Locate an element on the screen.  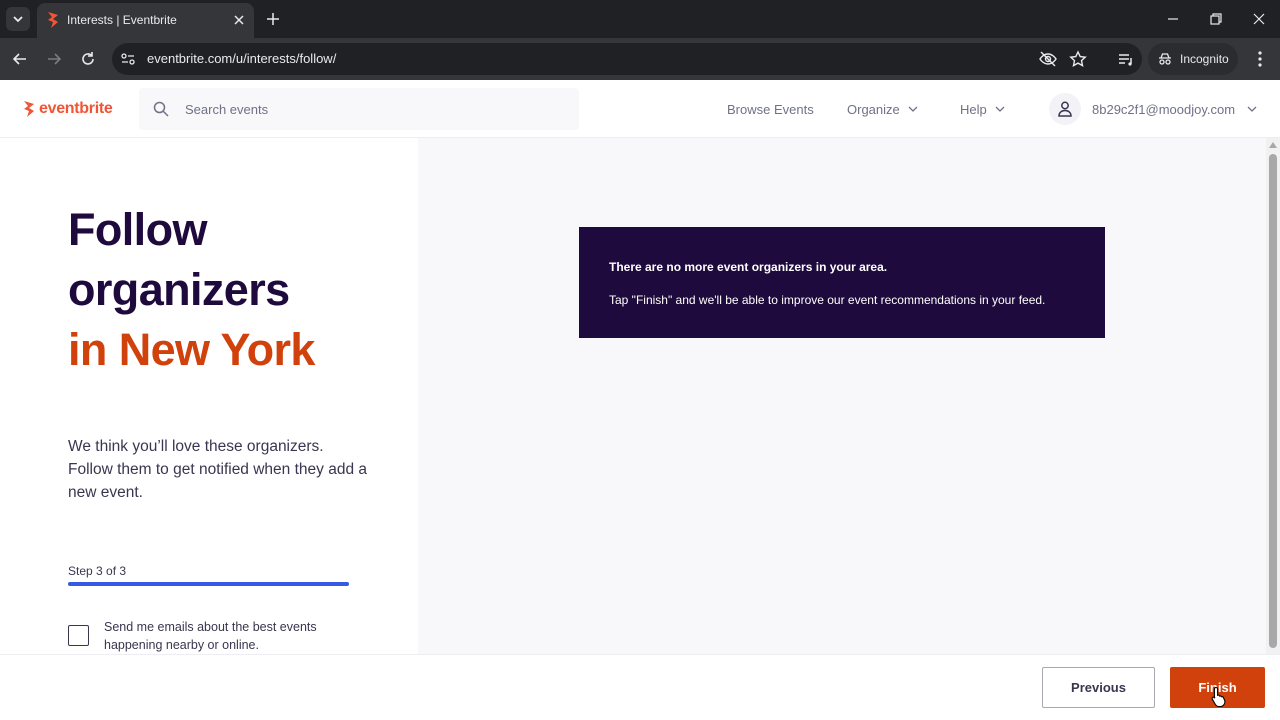
reload-icon is located at coordinates (88, 59).